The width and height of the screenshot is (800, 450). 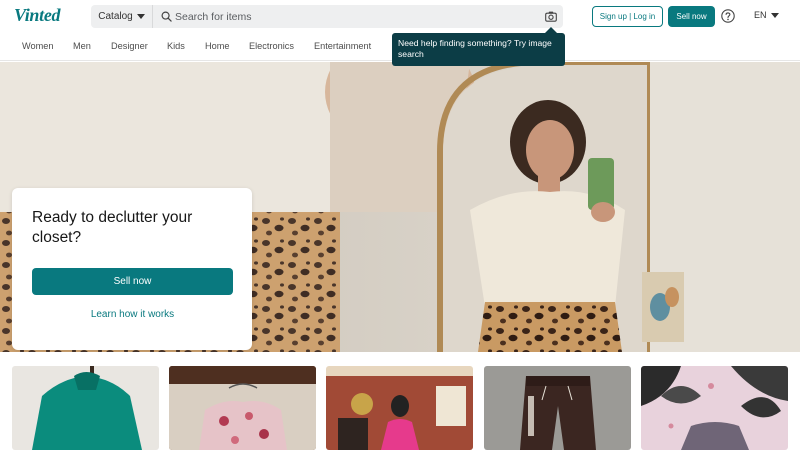 What do you see at coordinates (132, 281) in the screenshot?
I see `hero-sell-now-button: Sell now` at bounding box center [132, 281].